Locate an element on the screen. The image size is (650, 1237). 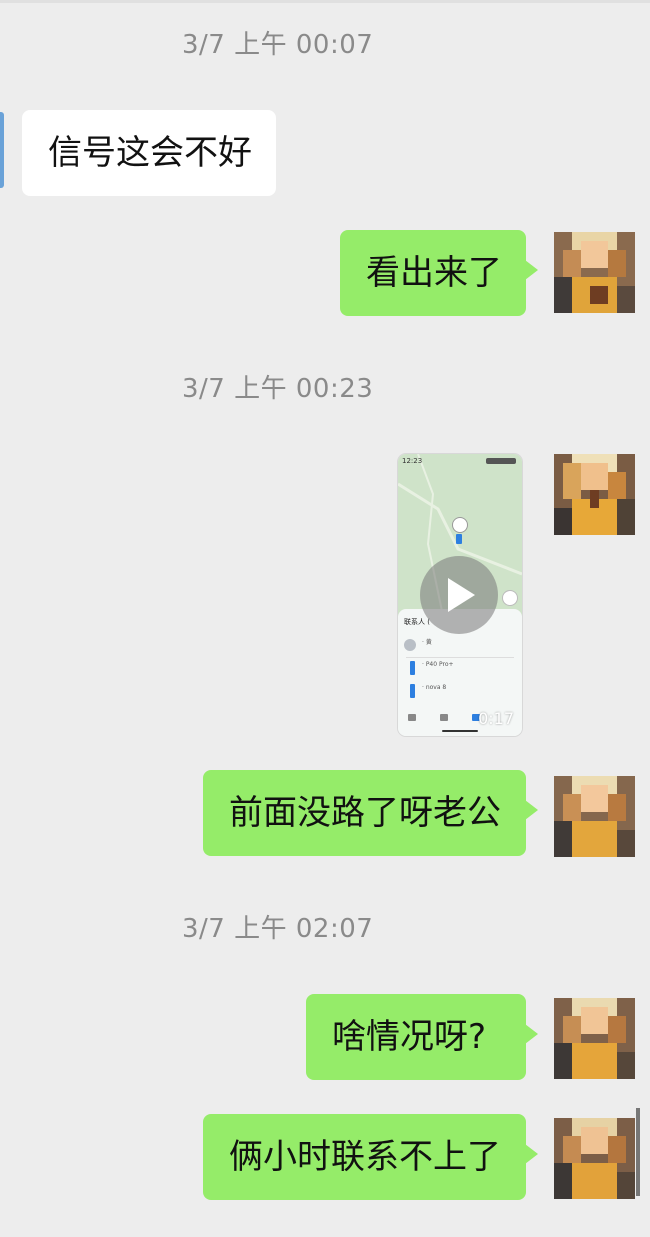
timestamp: 3/7 上午 00:23 is located at coordinates (278, 389).